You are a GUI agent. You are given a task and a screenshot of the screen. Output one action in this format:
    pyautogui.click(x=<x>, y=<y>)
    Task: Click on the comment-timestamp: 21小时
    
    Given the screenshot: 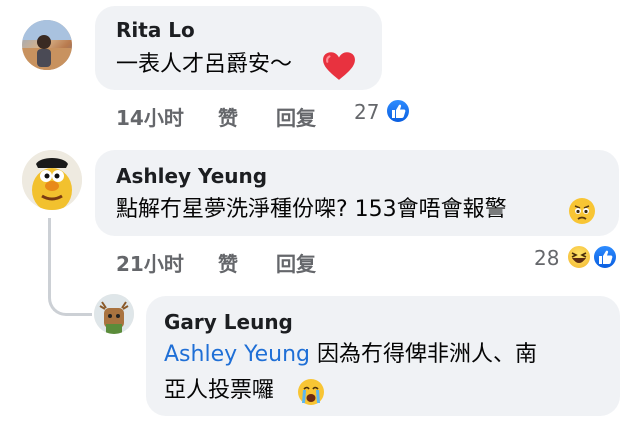 What is the action you would take?
    pyautogui.click(x=150, y=262)
    